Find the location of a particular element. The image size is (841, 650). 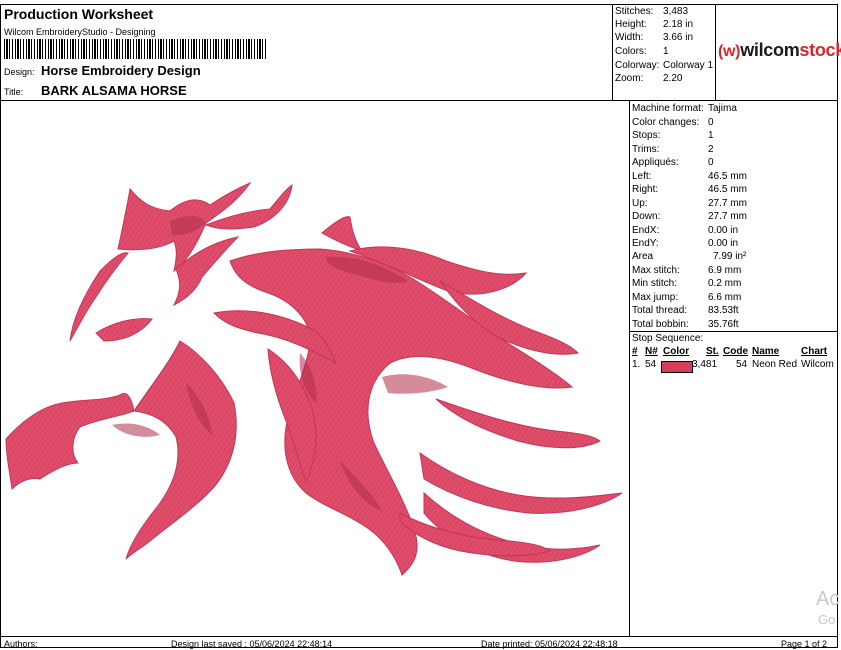

machine-value: 6.9 mm is located at coordinates (725, 270).